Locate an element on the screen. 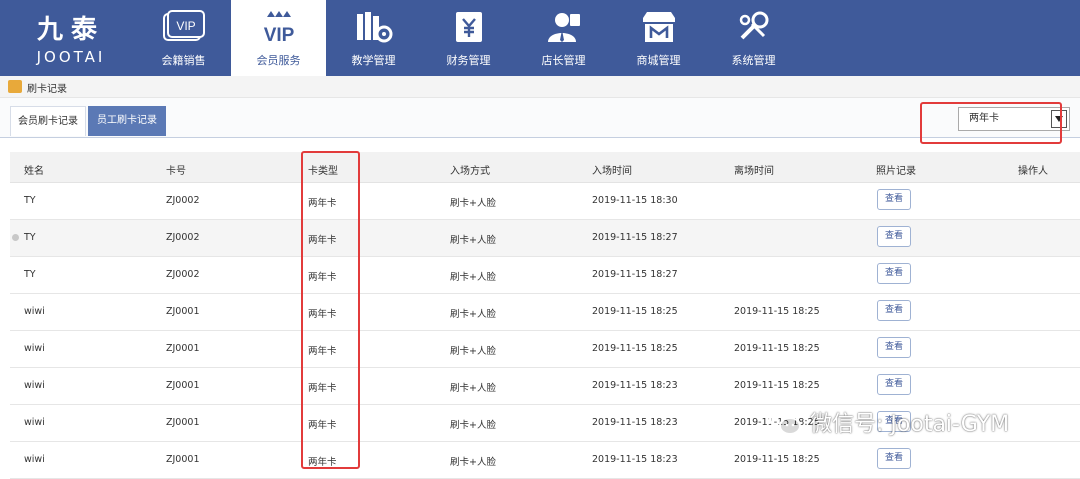 The width and height of the screenshot is (1080, 479). brand-name-cn: 九泰 is located at coordinates (70, 30).